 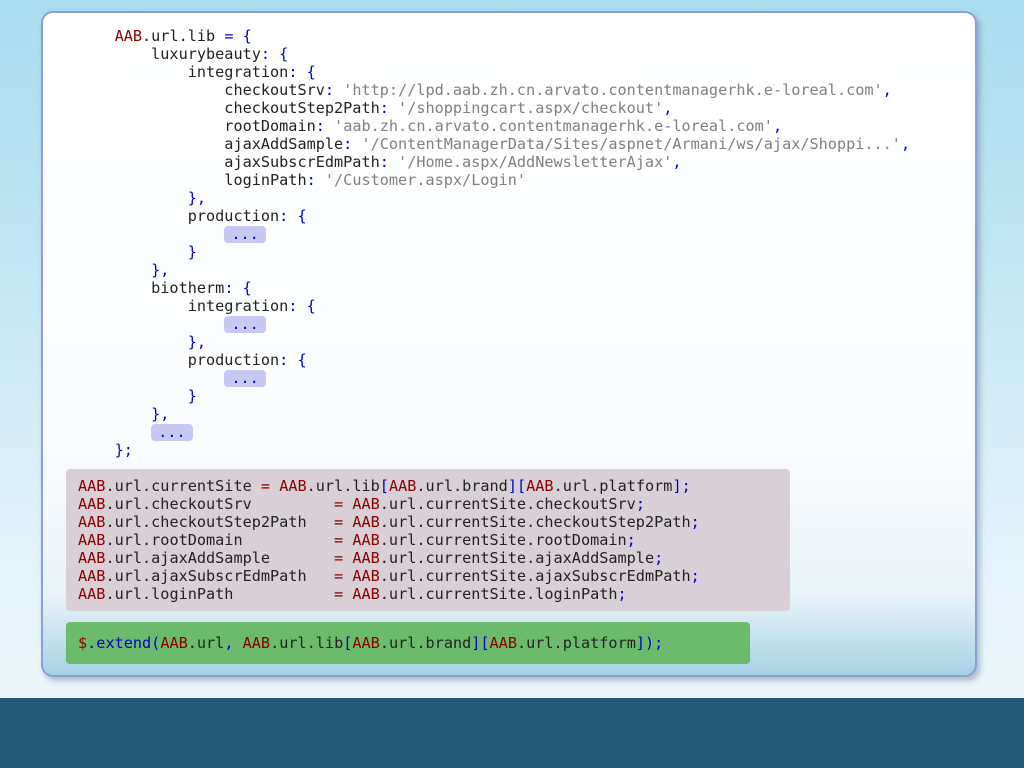 I want to click on code-text: .url.brand, so click(x=462, y=486).